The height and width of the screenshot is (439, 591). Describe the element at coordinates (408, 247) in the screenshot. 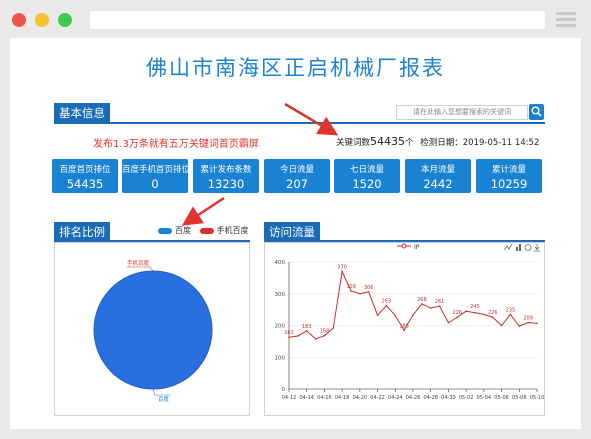

I see `line-legend: IP` at that location.